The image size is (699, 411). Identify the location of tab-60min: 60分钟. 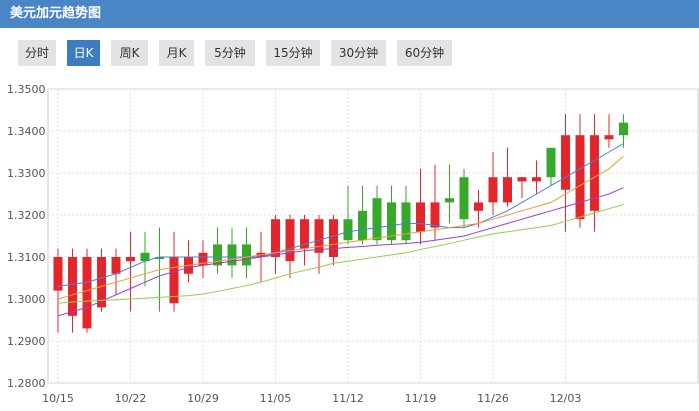
(424, 53).